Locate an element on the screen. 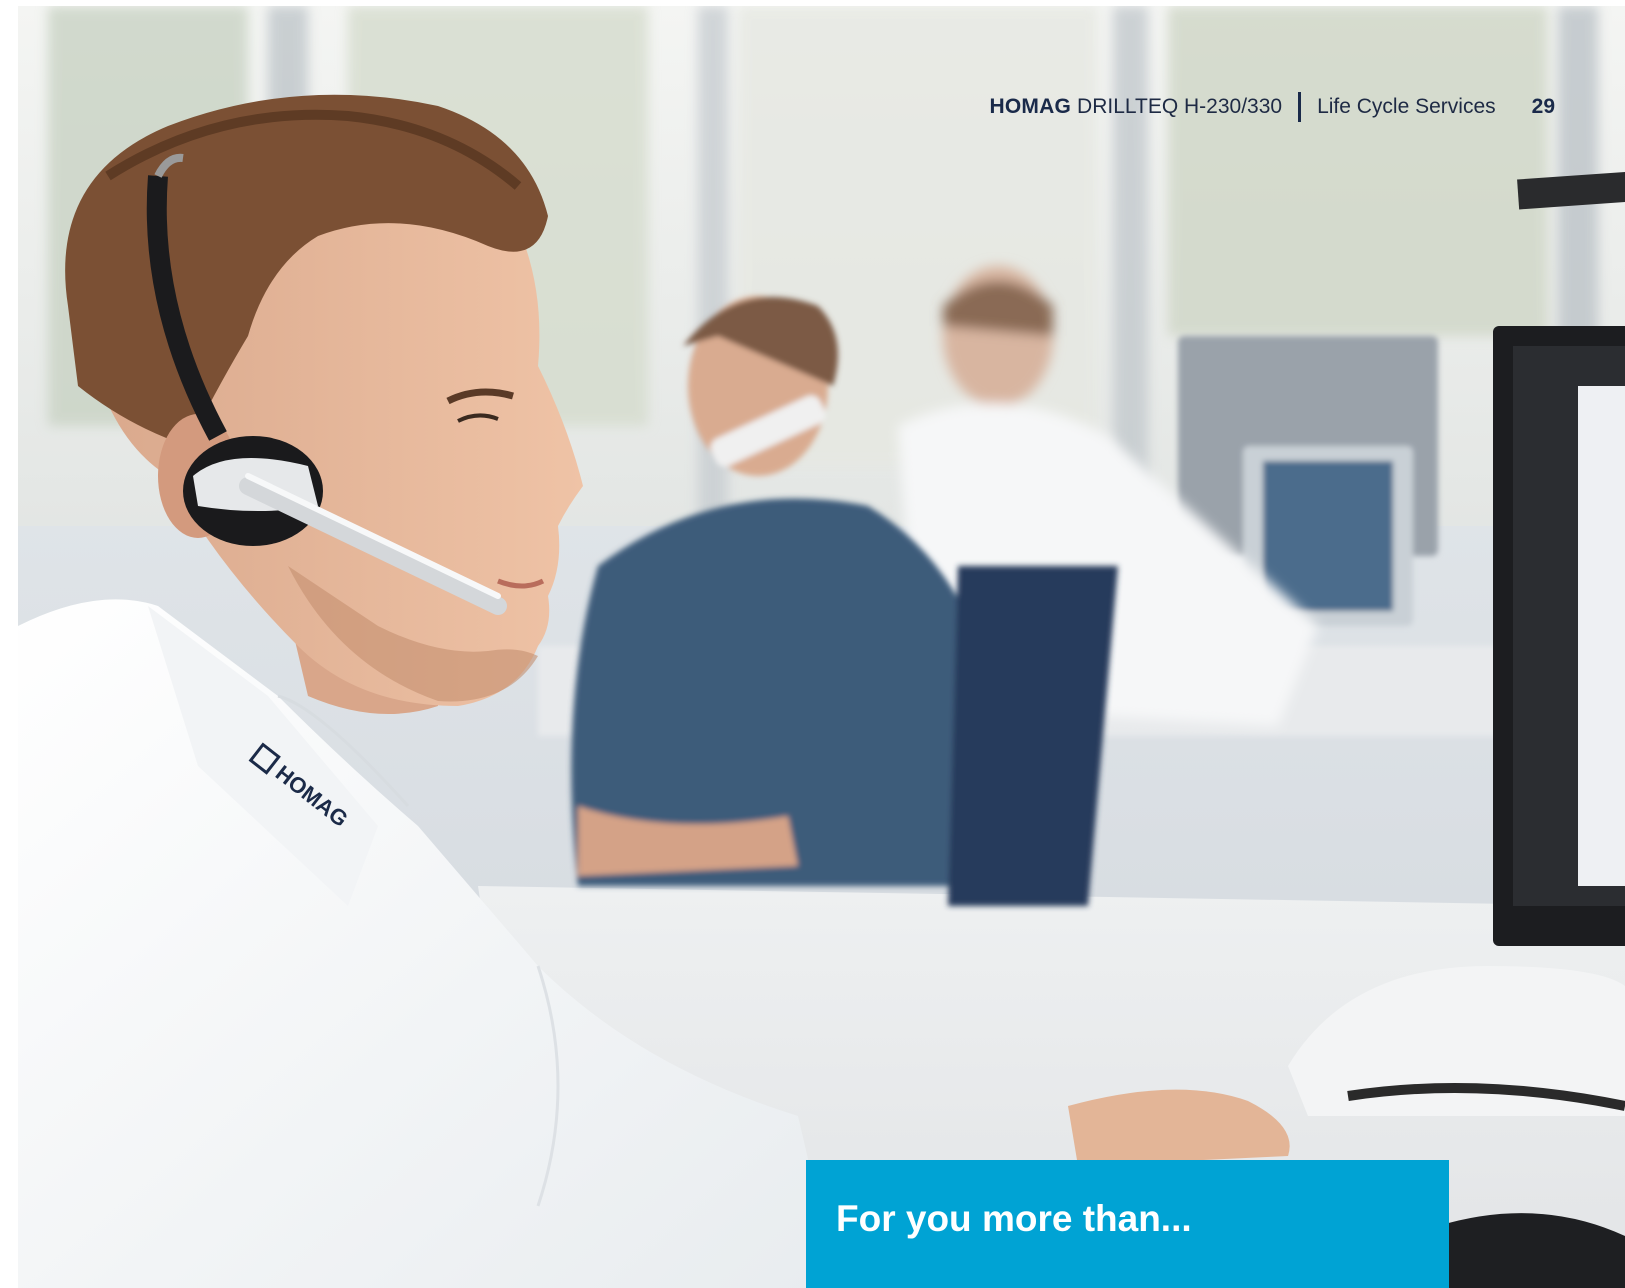  section-title: Life Cycle Services is located at coordinates (1406, 106).